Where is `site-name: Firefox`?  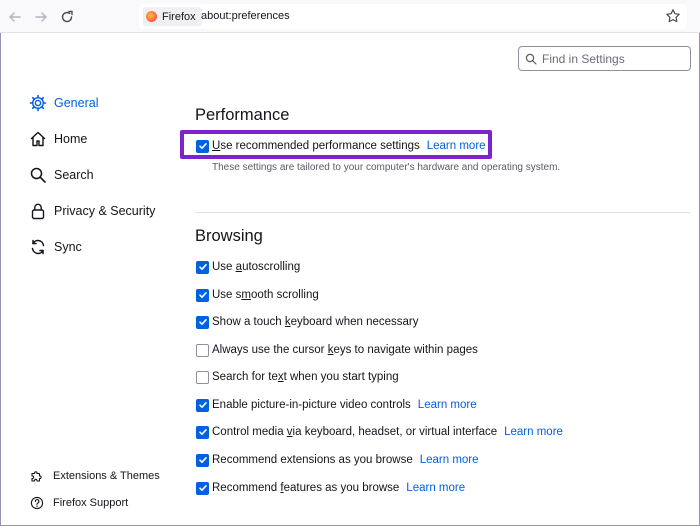 site-name: Firefox is located at coordinates (179, 16).